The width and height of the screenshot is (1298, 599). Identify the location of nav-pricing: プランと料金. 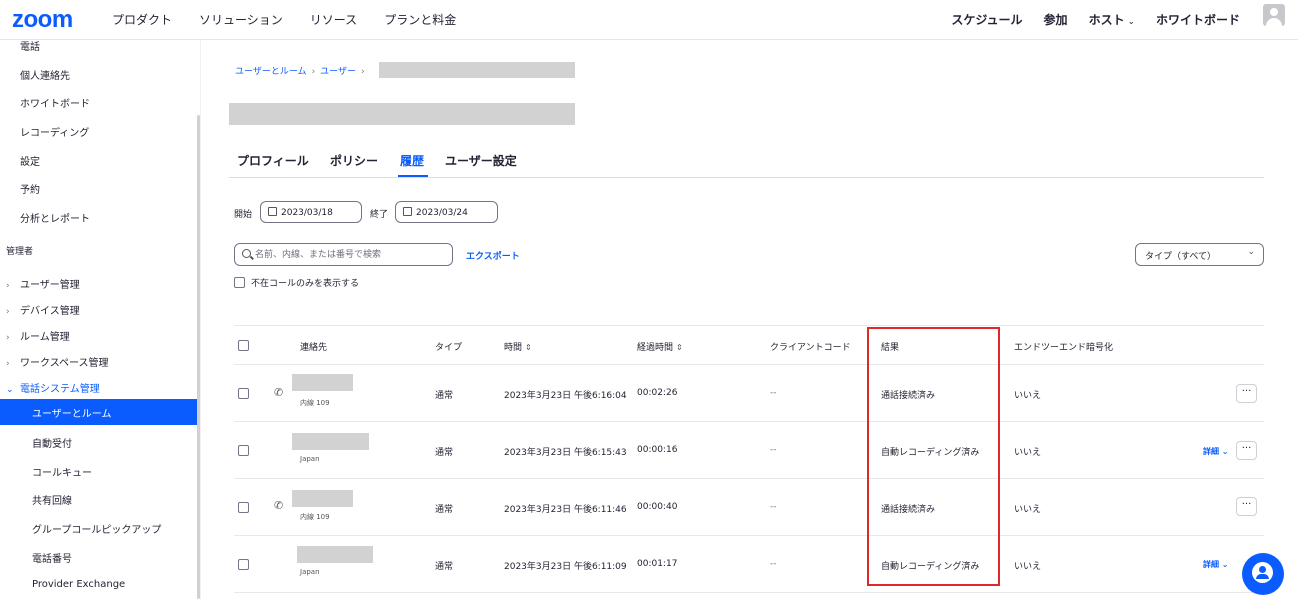
(420, 19).